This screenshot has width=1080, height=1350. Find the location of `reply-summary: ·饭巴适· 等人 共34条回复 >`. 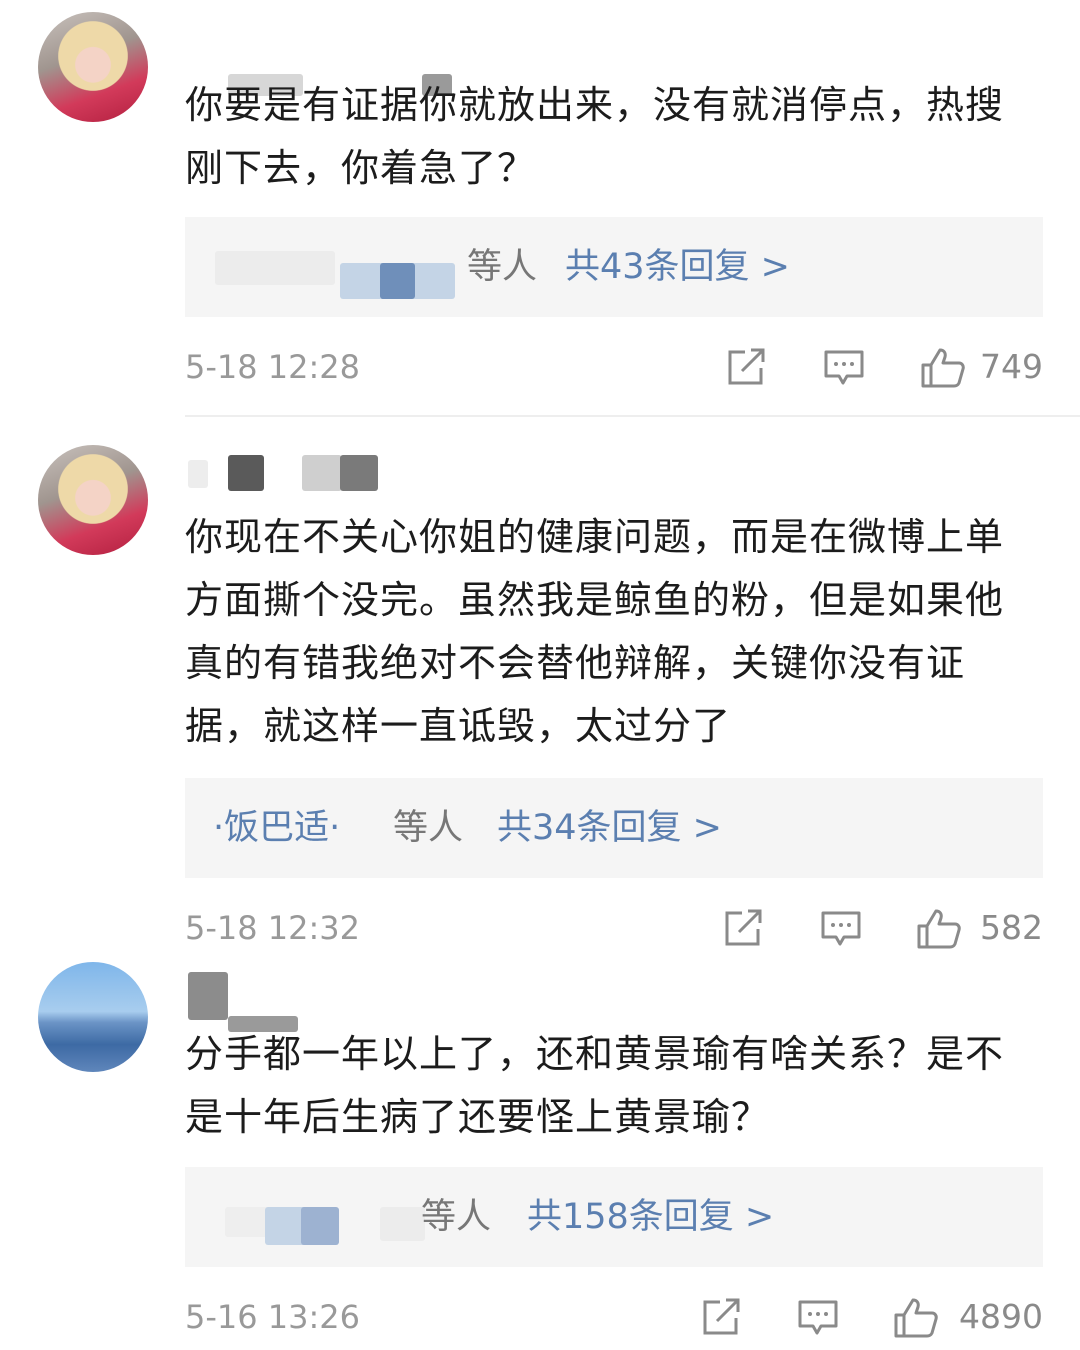

reply-summary: ·饭巴适· 等人 共34条回复 > is located at coordinates (614, 828).